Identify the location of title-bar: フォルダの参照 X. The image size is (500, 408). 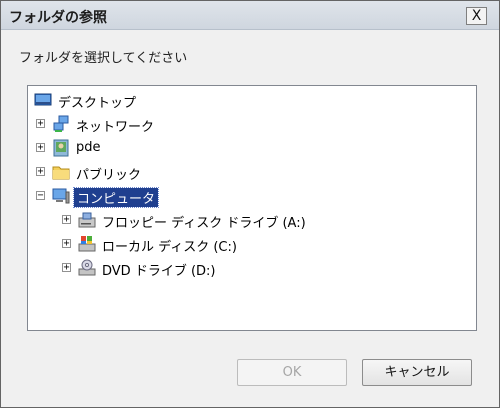
(250, 15).